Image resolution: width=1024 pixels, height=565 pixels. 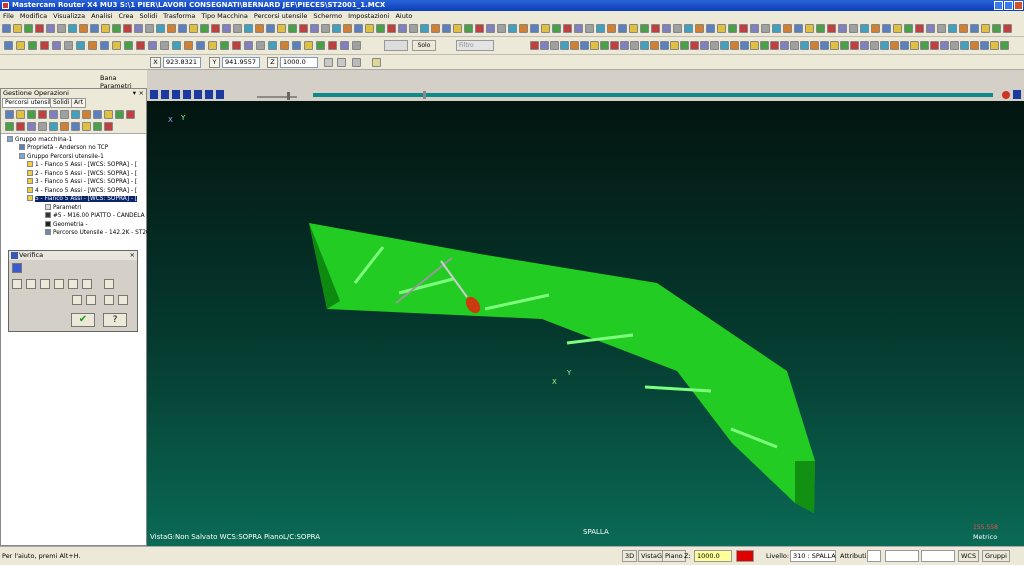 I want to click on grid-icon, so click(x=356, y=62).